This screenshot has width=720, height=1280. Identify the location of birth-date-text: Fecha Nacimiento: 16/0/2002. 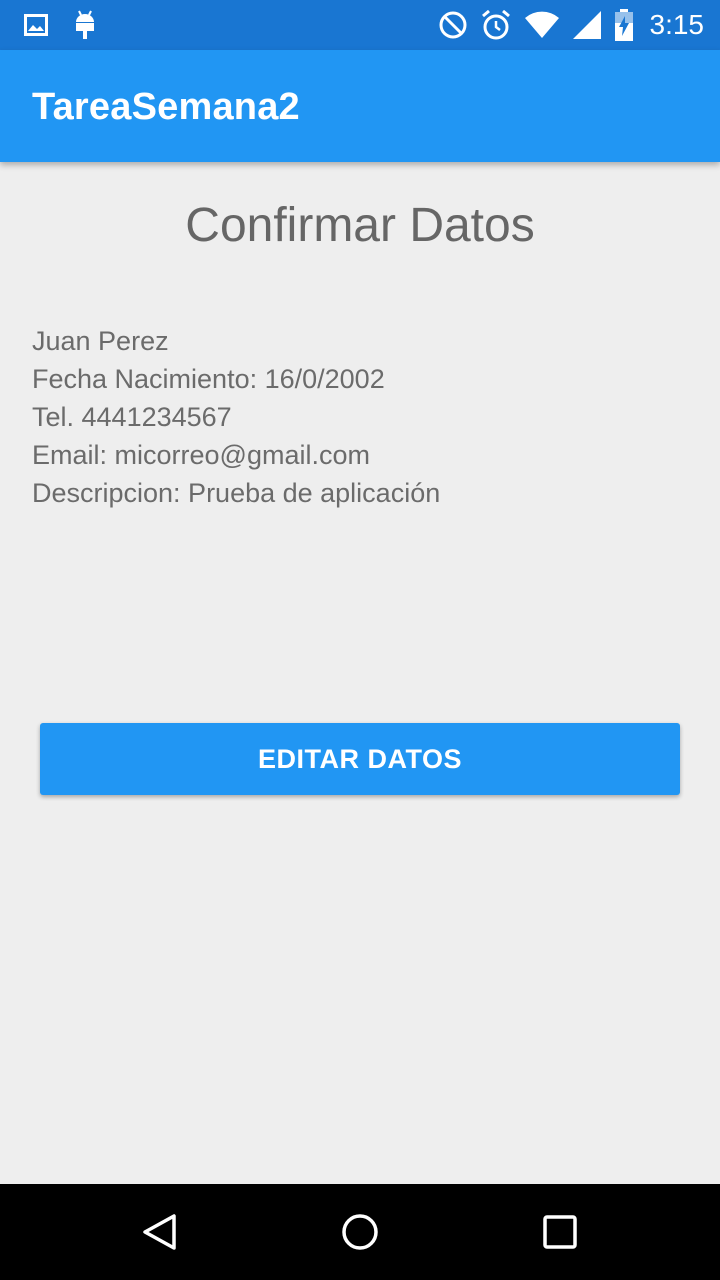
(208, 379).